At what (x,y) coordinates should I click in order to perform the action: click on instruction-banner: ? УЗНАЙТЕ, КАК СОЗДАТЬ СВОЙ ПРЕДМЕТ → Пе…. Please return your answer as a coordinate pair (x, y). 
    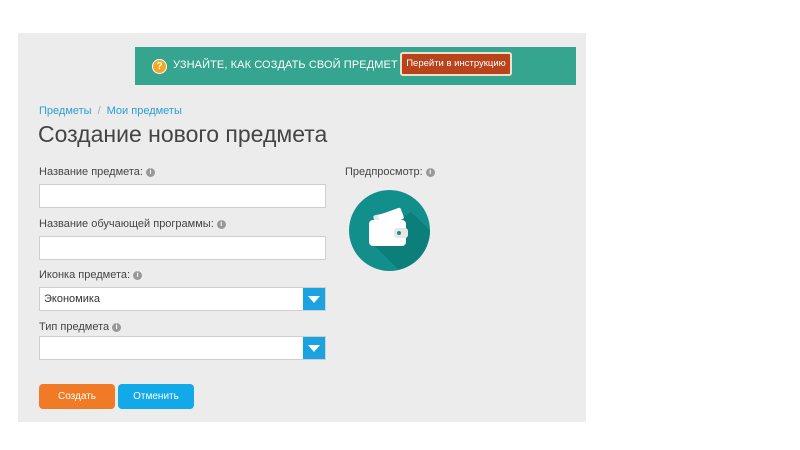
    Looking at the image, I should click on (355, 66).